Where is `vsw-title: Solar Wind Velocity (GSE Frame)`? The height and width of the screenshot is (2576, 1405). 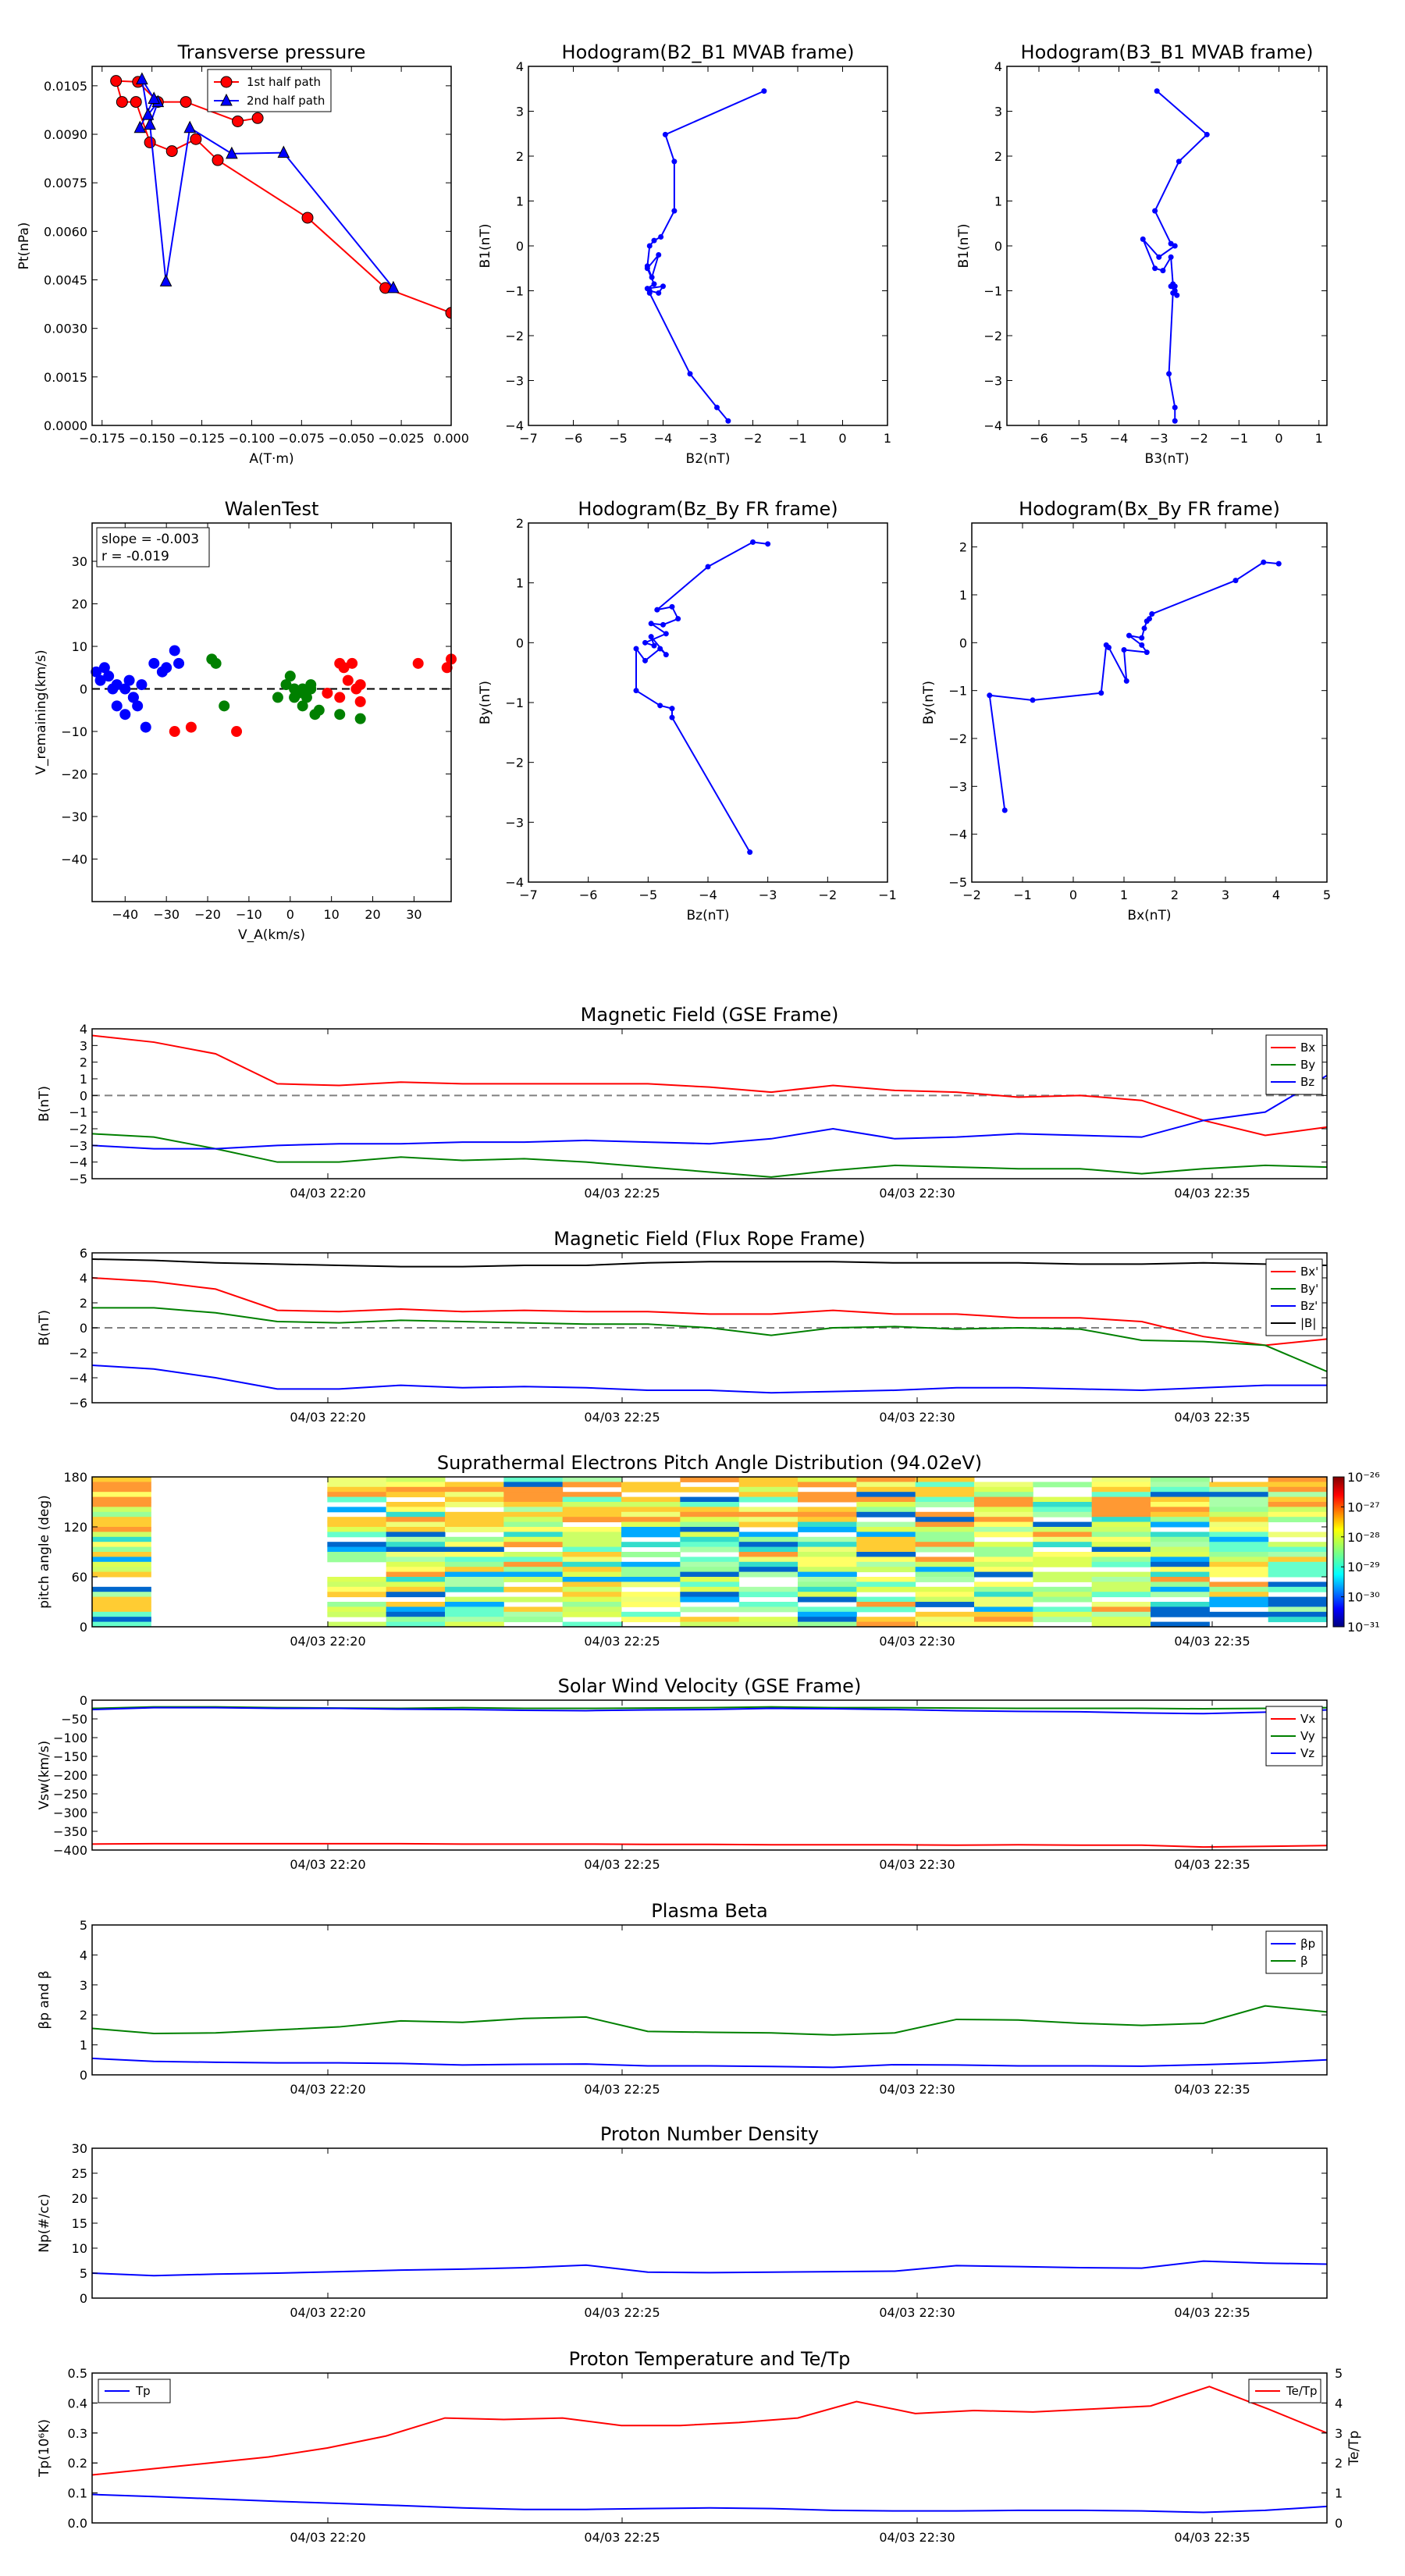
vsw-title: Solar Wind Velocity (GSE Frame) is located at coordinates (710, 1686).